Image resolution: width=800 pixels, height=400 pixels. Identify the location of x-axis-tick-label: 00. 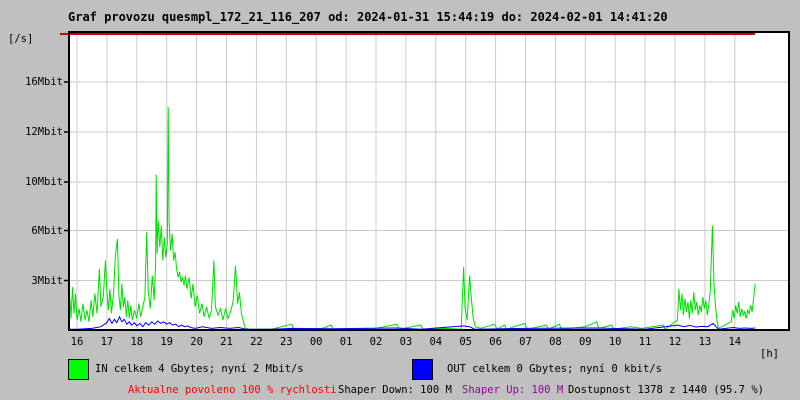
(316, 342).